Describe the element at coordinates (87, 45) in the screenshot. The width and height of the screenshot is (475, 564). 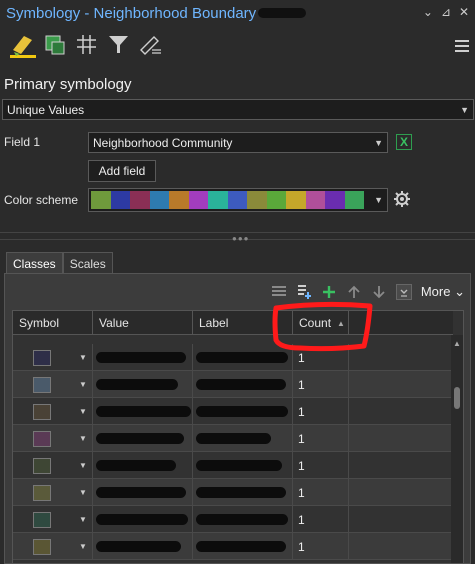
I see `vary-symbology-tool` at that location.